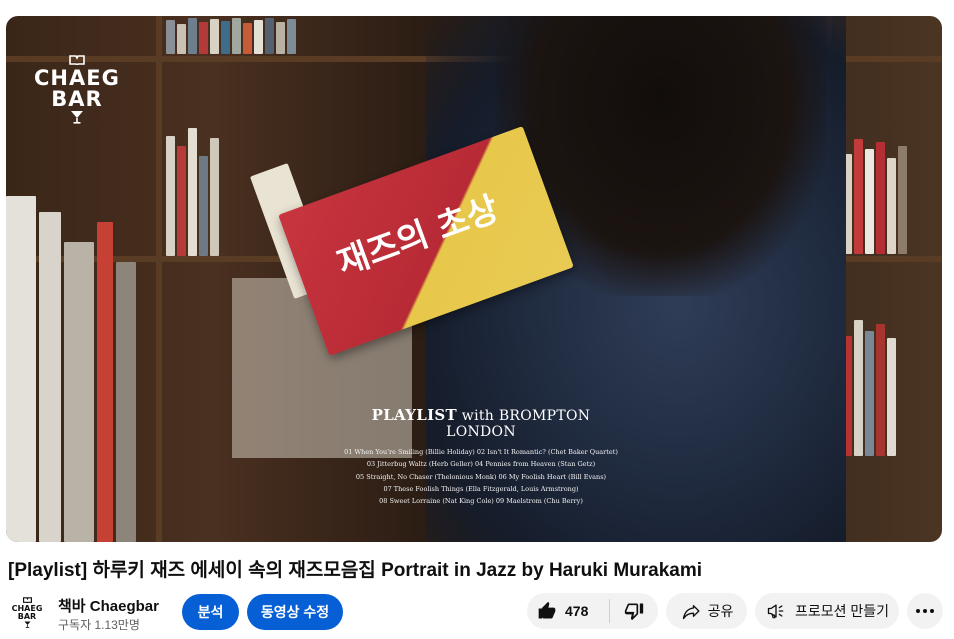  What do you see at coordinates (418, 236) in the screenshot?
I see `book-title: 재즈의 초상` at bounding box center [418, 236].